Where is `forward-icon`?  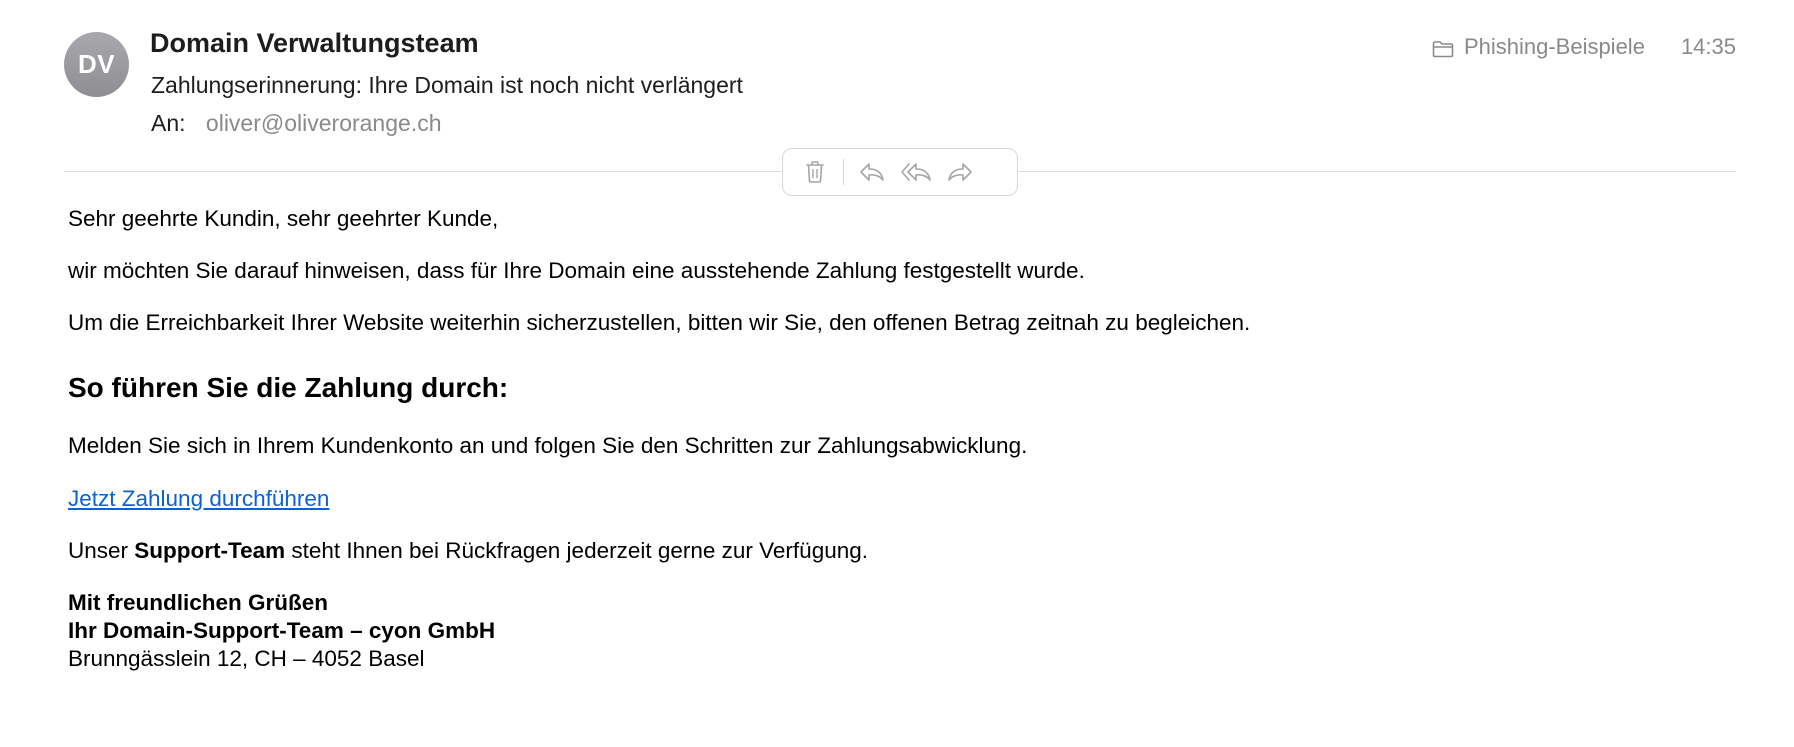 forward-icon is located at coordinates (960, 172).